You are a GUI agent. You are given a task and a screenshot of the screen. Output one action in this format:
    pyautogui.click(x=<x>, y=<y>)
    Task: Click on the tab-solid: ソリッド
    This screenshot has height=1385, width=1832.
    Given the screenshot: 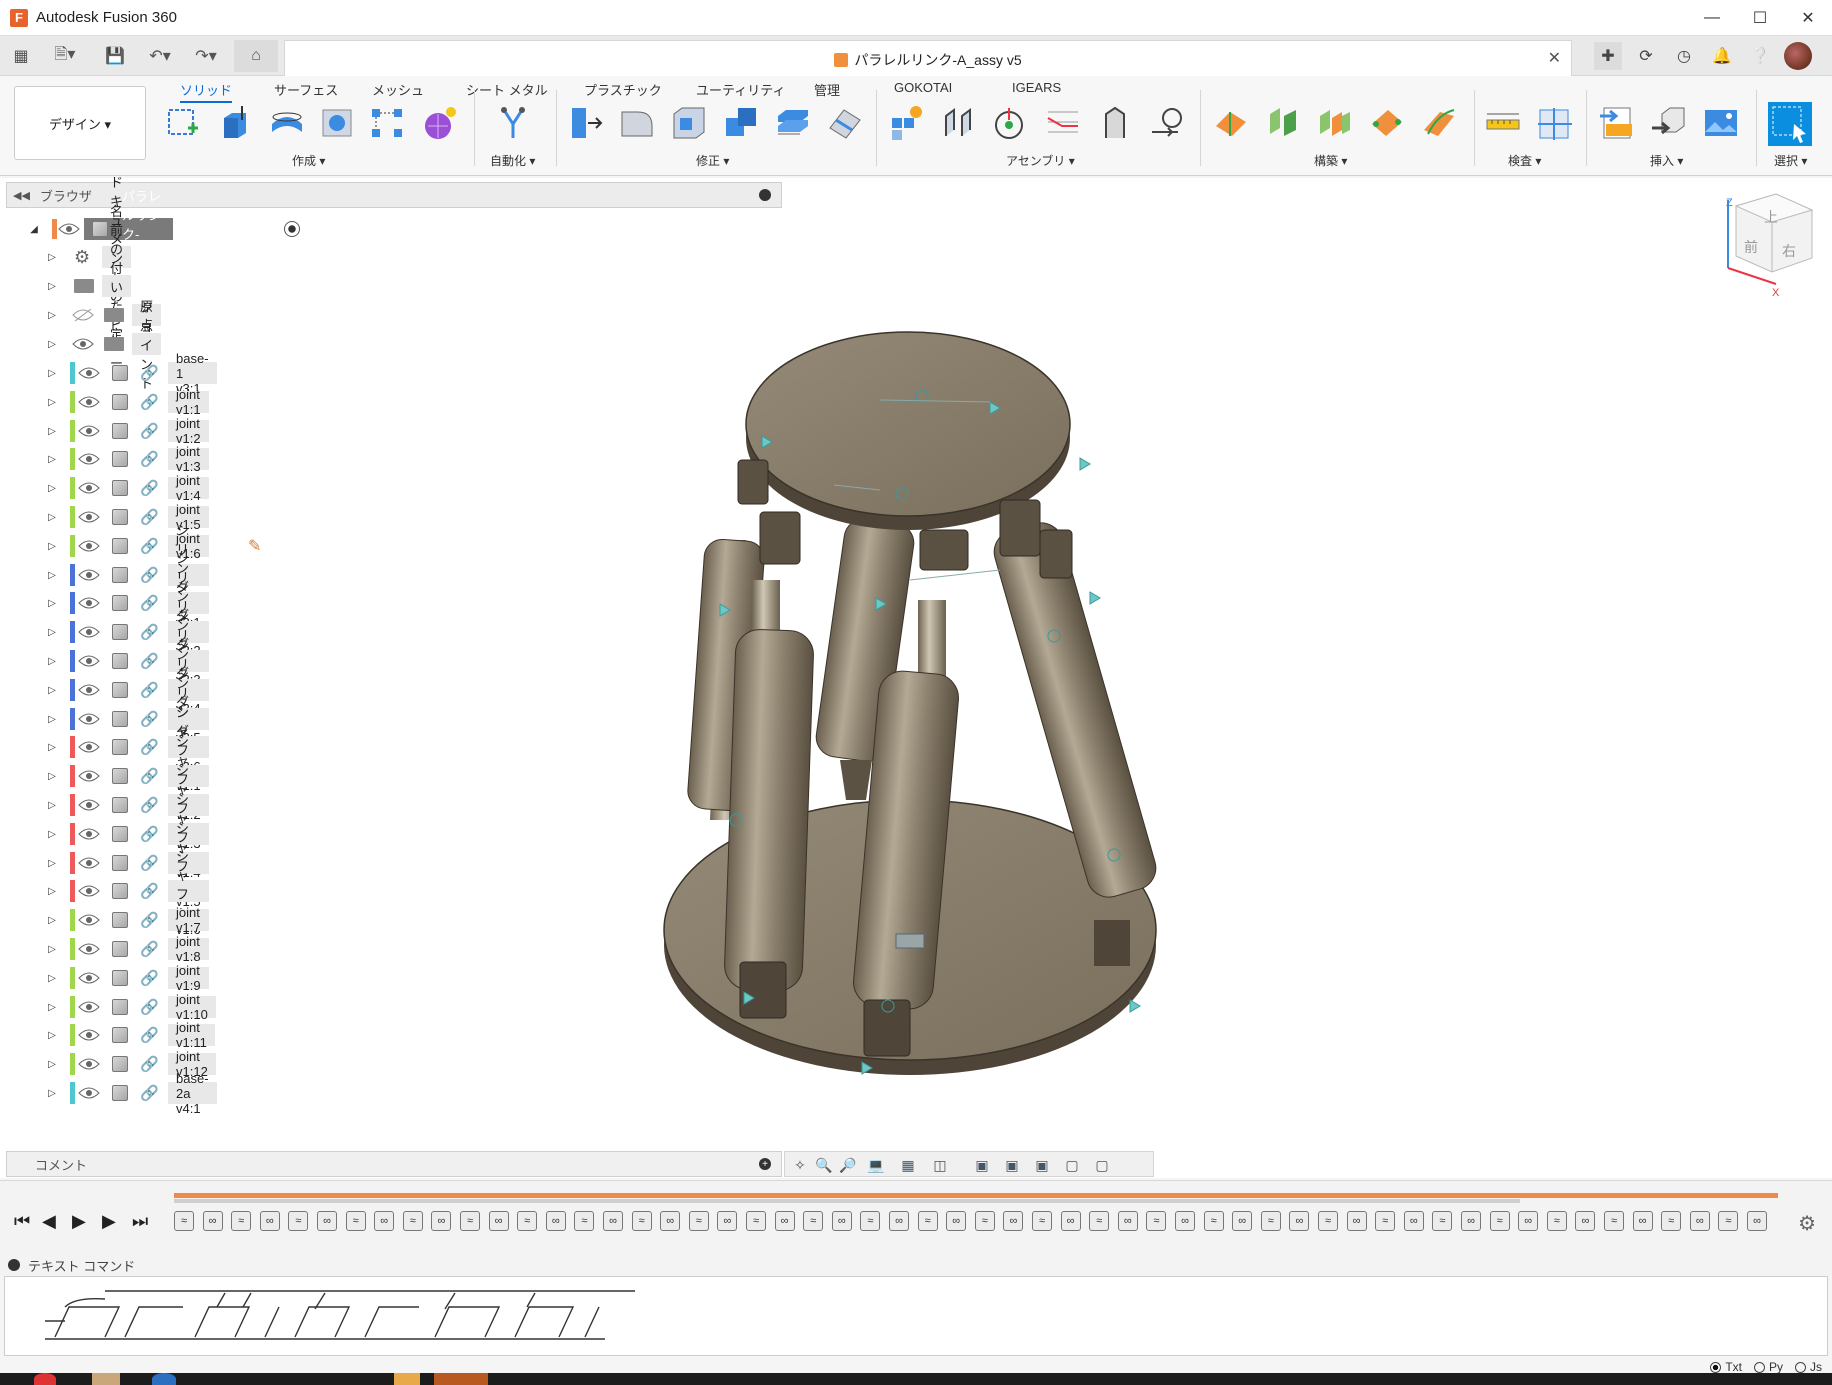 What is the action you would take?
    pyautogui.click(x=206, y=91)
    